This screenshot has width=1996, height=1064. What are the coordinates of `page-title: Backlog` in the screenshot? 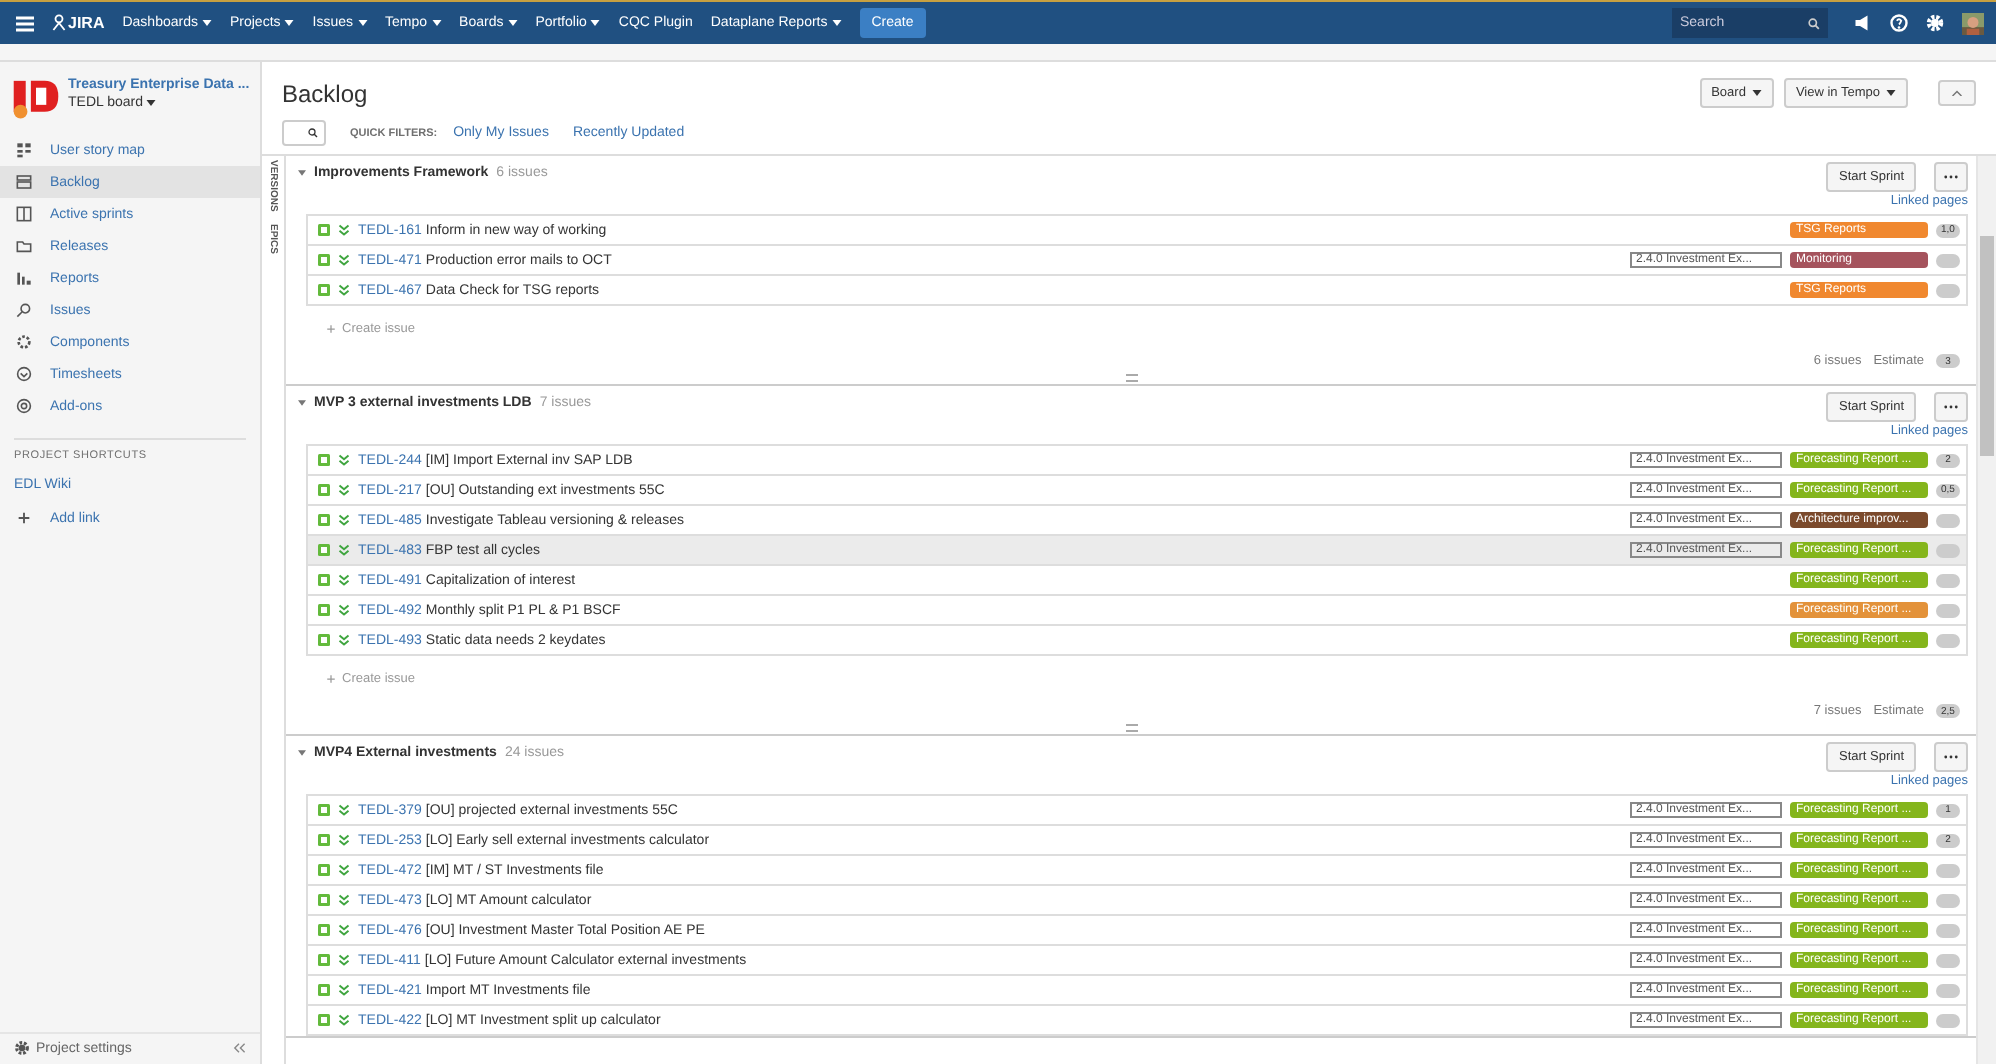 It's located at (325, 93).